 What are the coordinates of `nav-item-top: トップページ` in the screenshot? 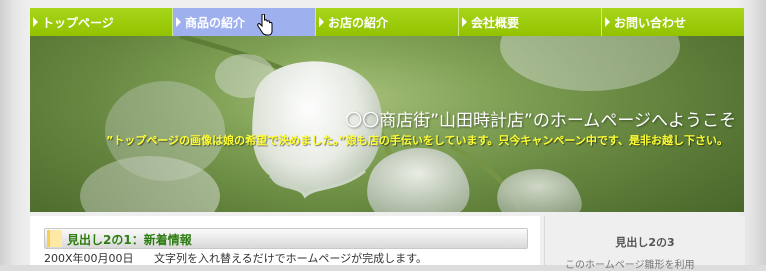 It's located at (101, 22).